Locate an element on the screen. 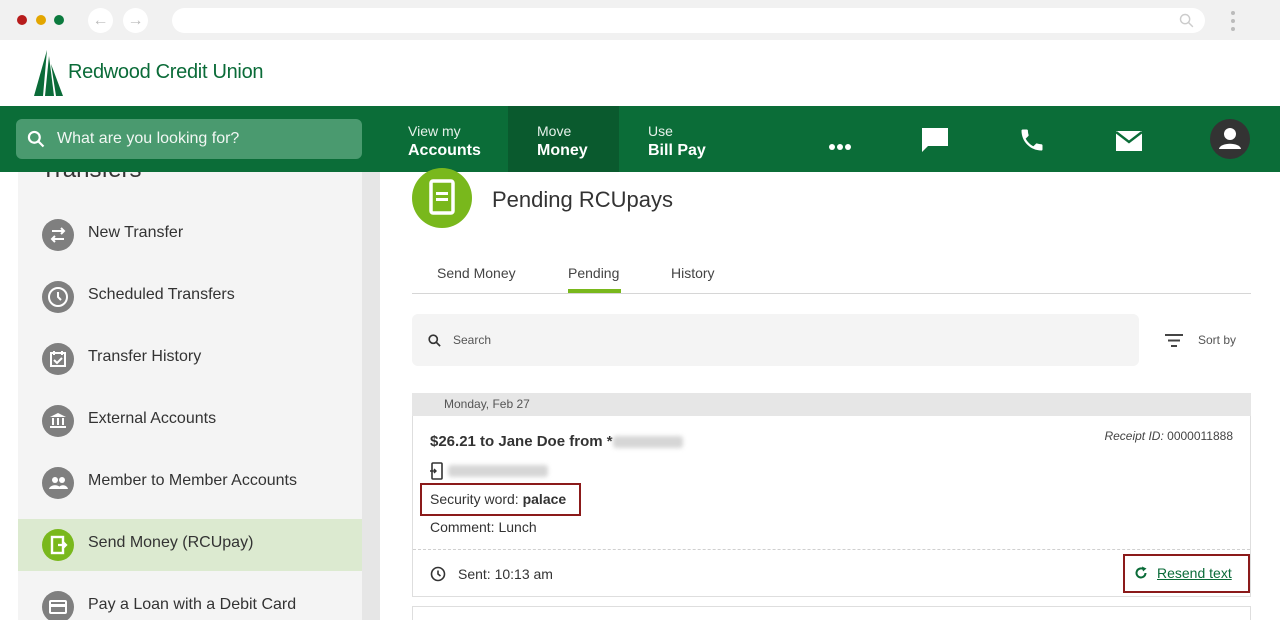  nav-tab-small-label: Move is located at coordinates (554, 131).